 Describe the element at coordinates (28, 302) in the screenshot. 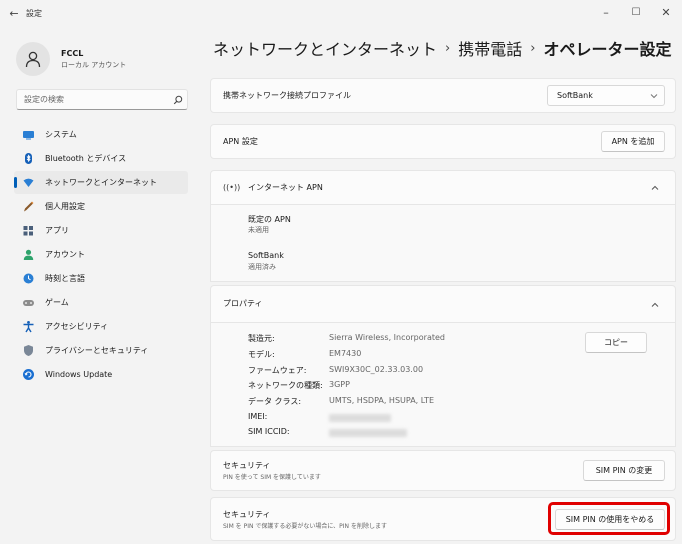

I see `gamepad-icon` at that location.